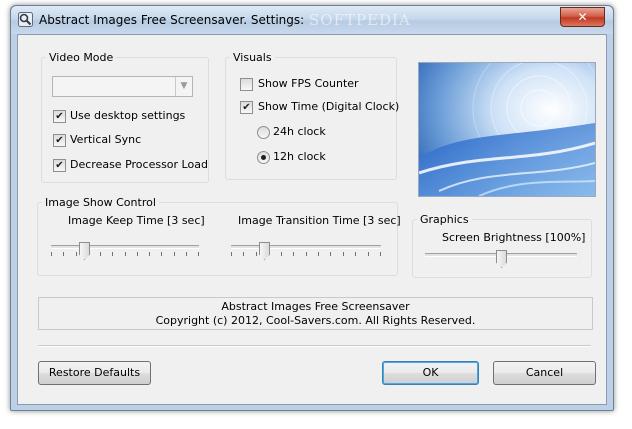 This screenshot has width=632, height=429. I want to click on abstract-wave-image, so click(507, 129).